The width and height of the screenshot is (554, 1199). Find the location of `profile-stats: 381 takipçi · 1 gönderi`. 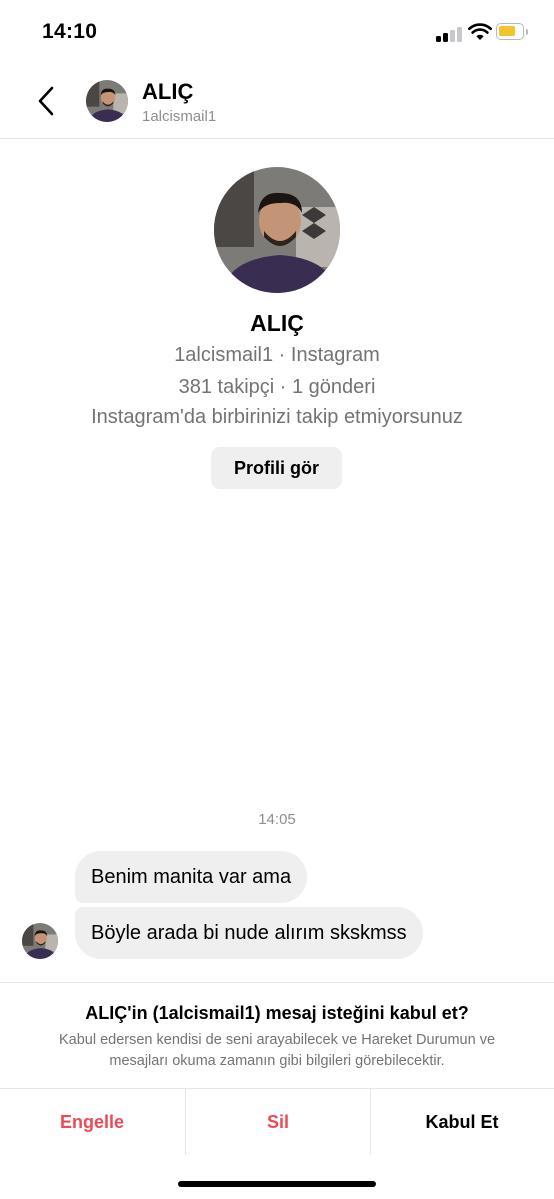

profile-stats: 381 takipçi · 1 gönderi is located at coordinates (277, 387).